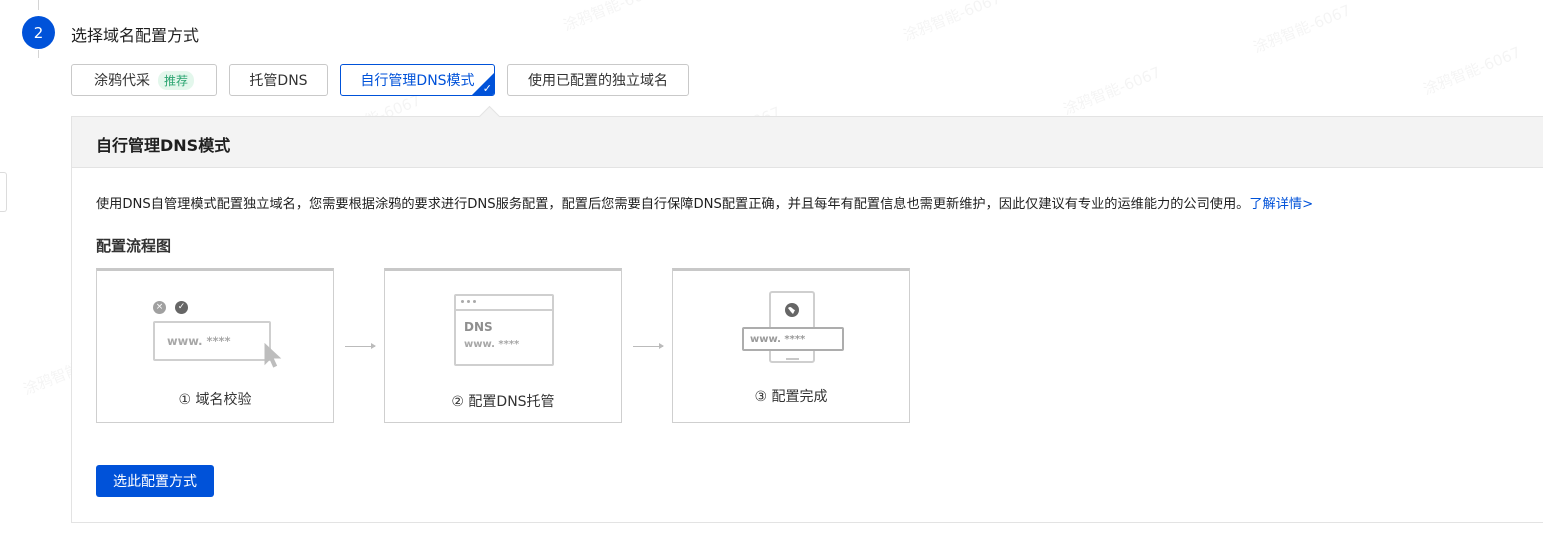  I want to click on flow-step-complete: www. **** ③ 配置完成, so click(791, 345).